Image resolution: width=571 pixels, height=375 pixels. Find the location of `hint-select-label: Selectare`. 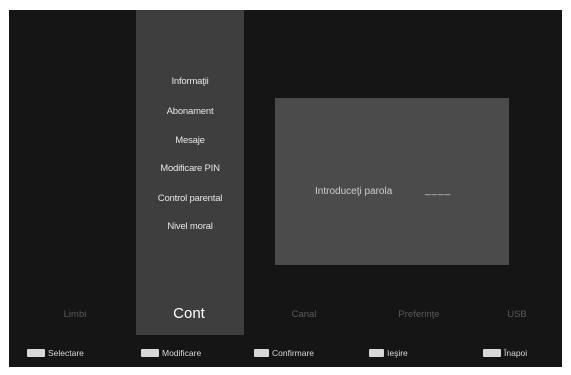

hint-select-label: Selectare is located at coordinates (66, 353).